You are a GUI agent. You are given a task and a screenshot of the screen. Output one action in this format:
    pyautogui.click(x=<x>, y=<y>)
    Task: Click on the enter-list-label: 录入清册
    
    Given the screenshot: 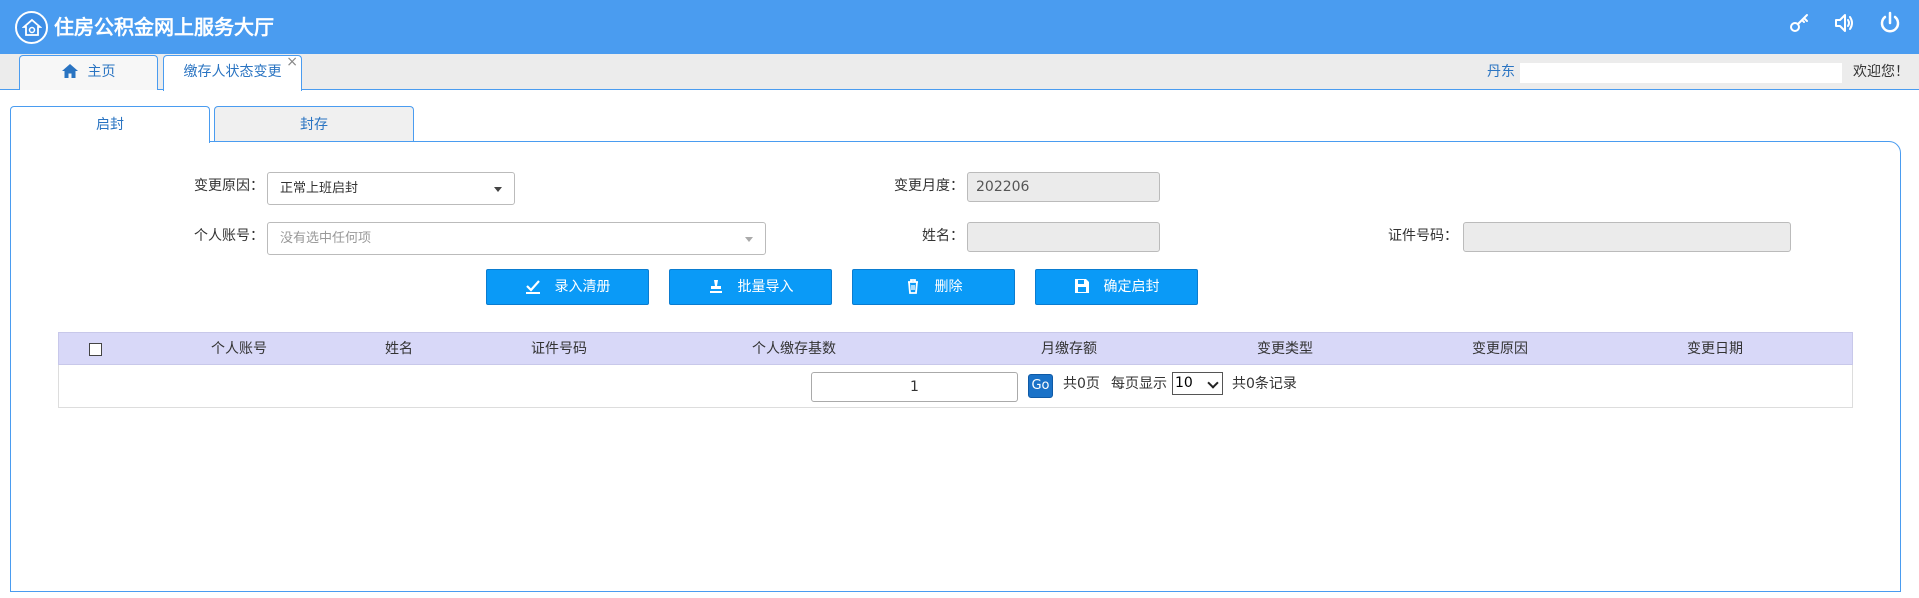 What is the action you would take?
    pyautogui.click(x=582, y=287)
    